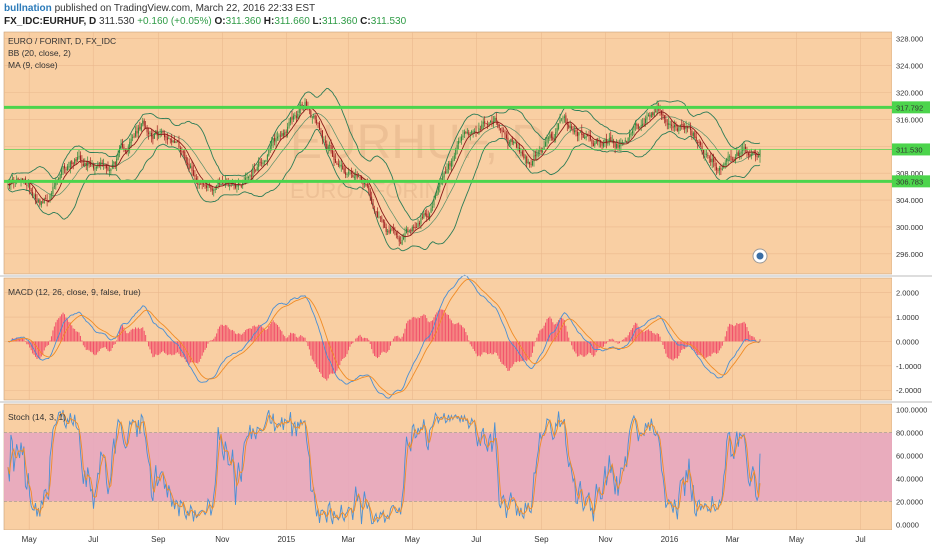 This screenshot has width=932, height=550. I want to click on time-tick-label: 2016, so click(670, 539).